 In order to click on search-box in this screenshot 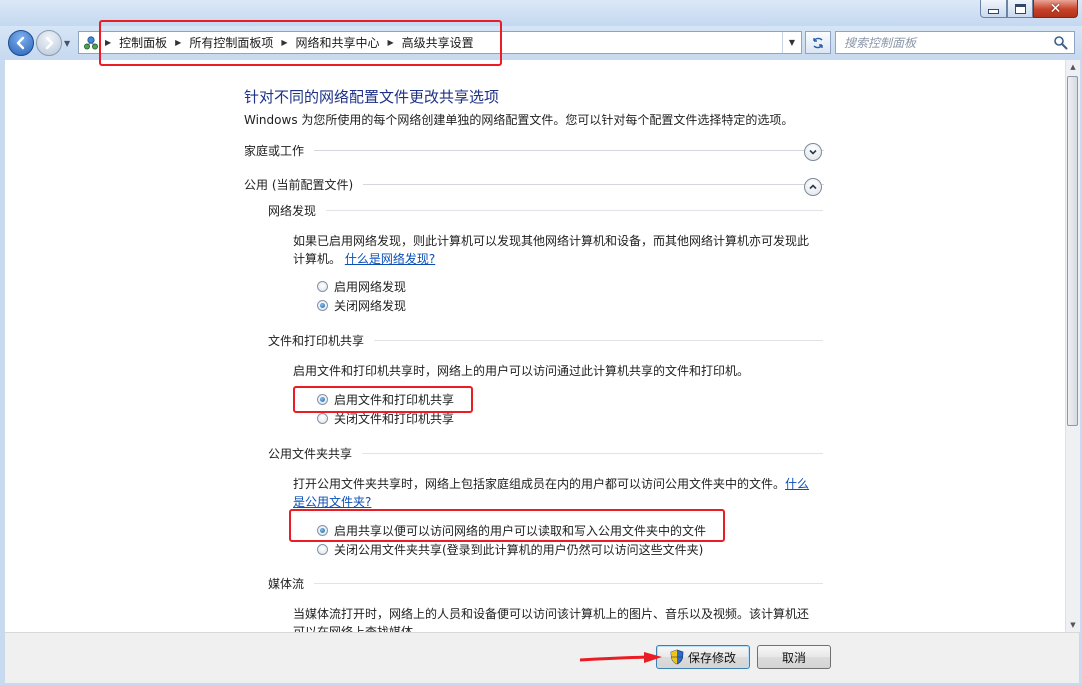, I will do `click(955, 42)`.